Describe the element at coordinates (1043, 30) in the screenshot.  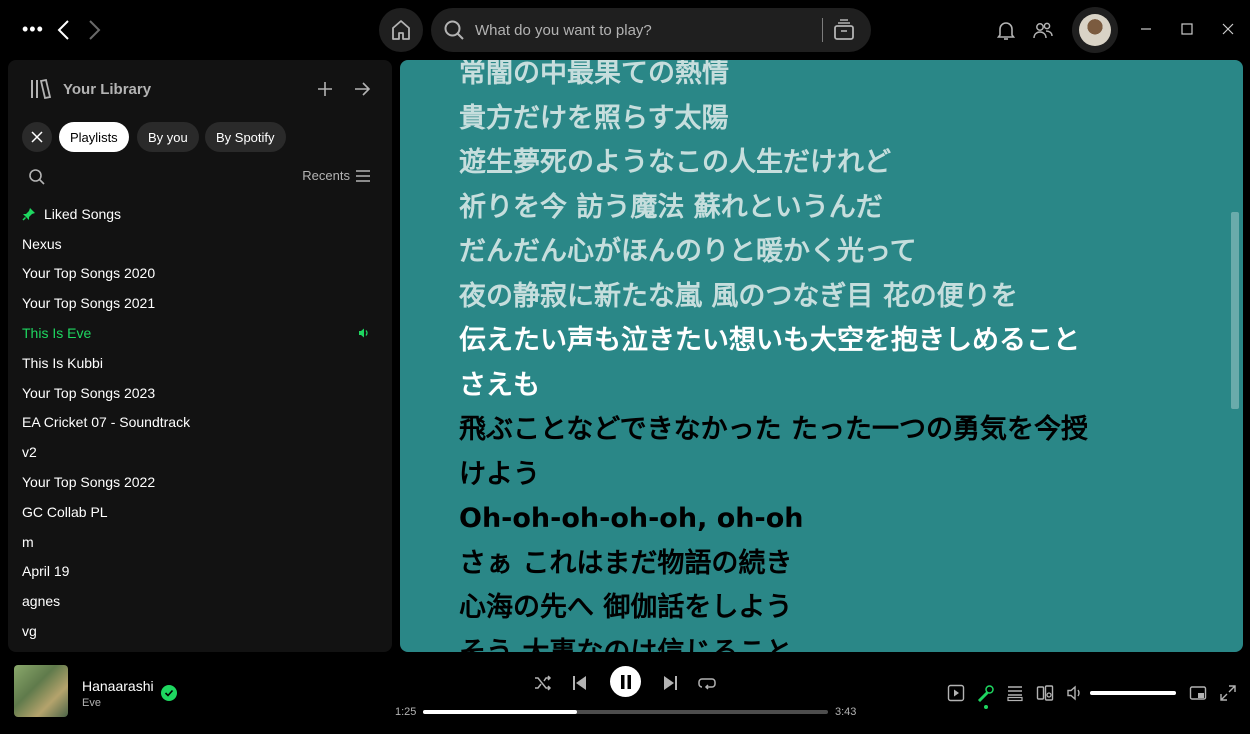
I see `friend-activity-icon` at that location.